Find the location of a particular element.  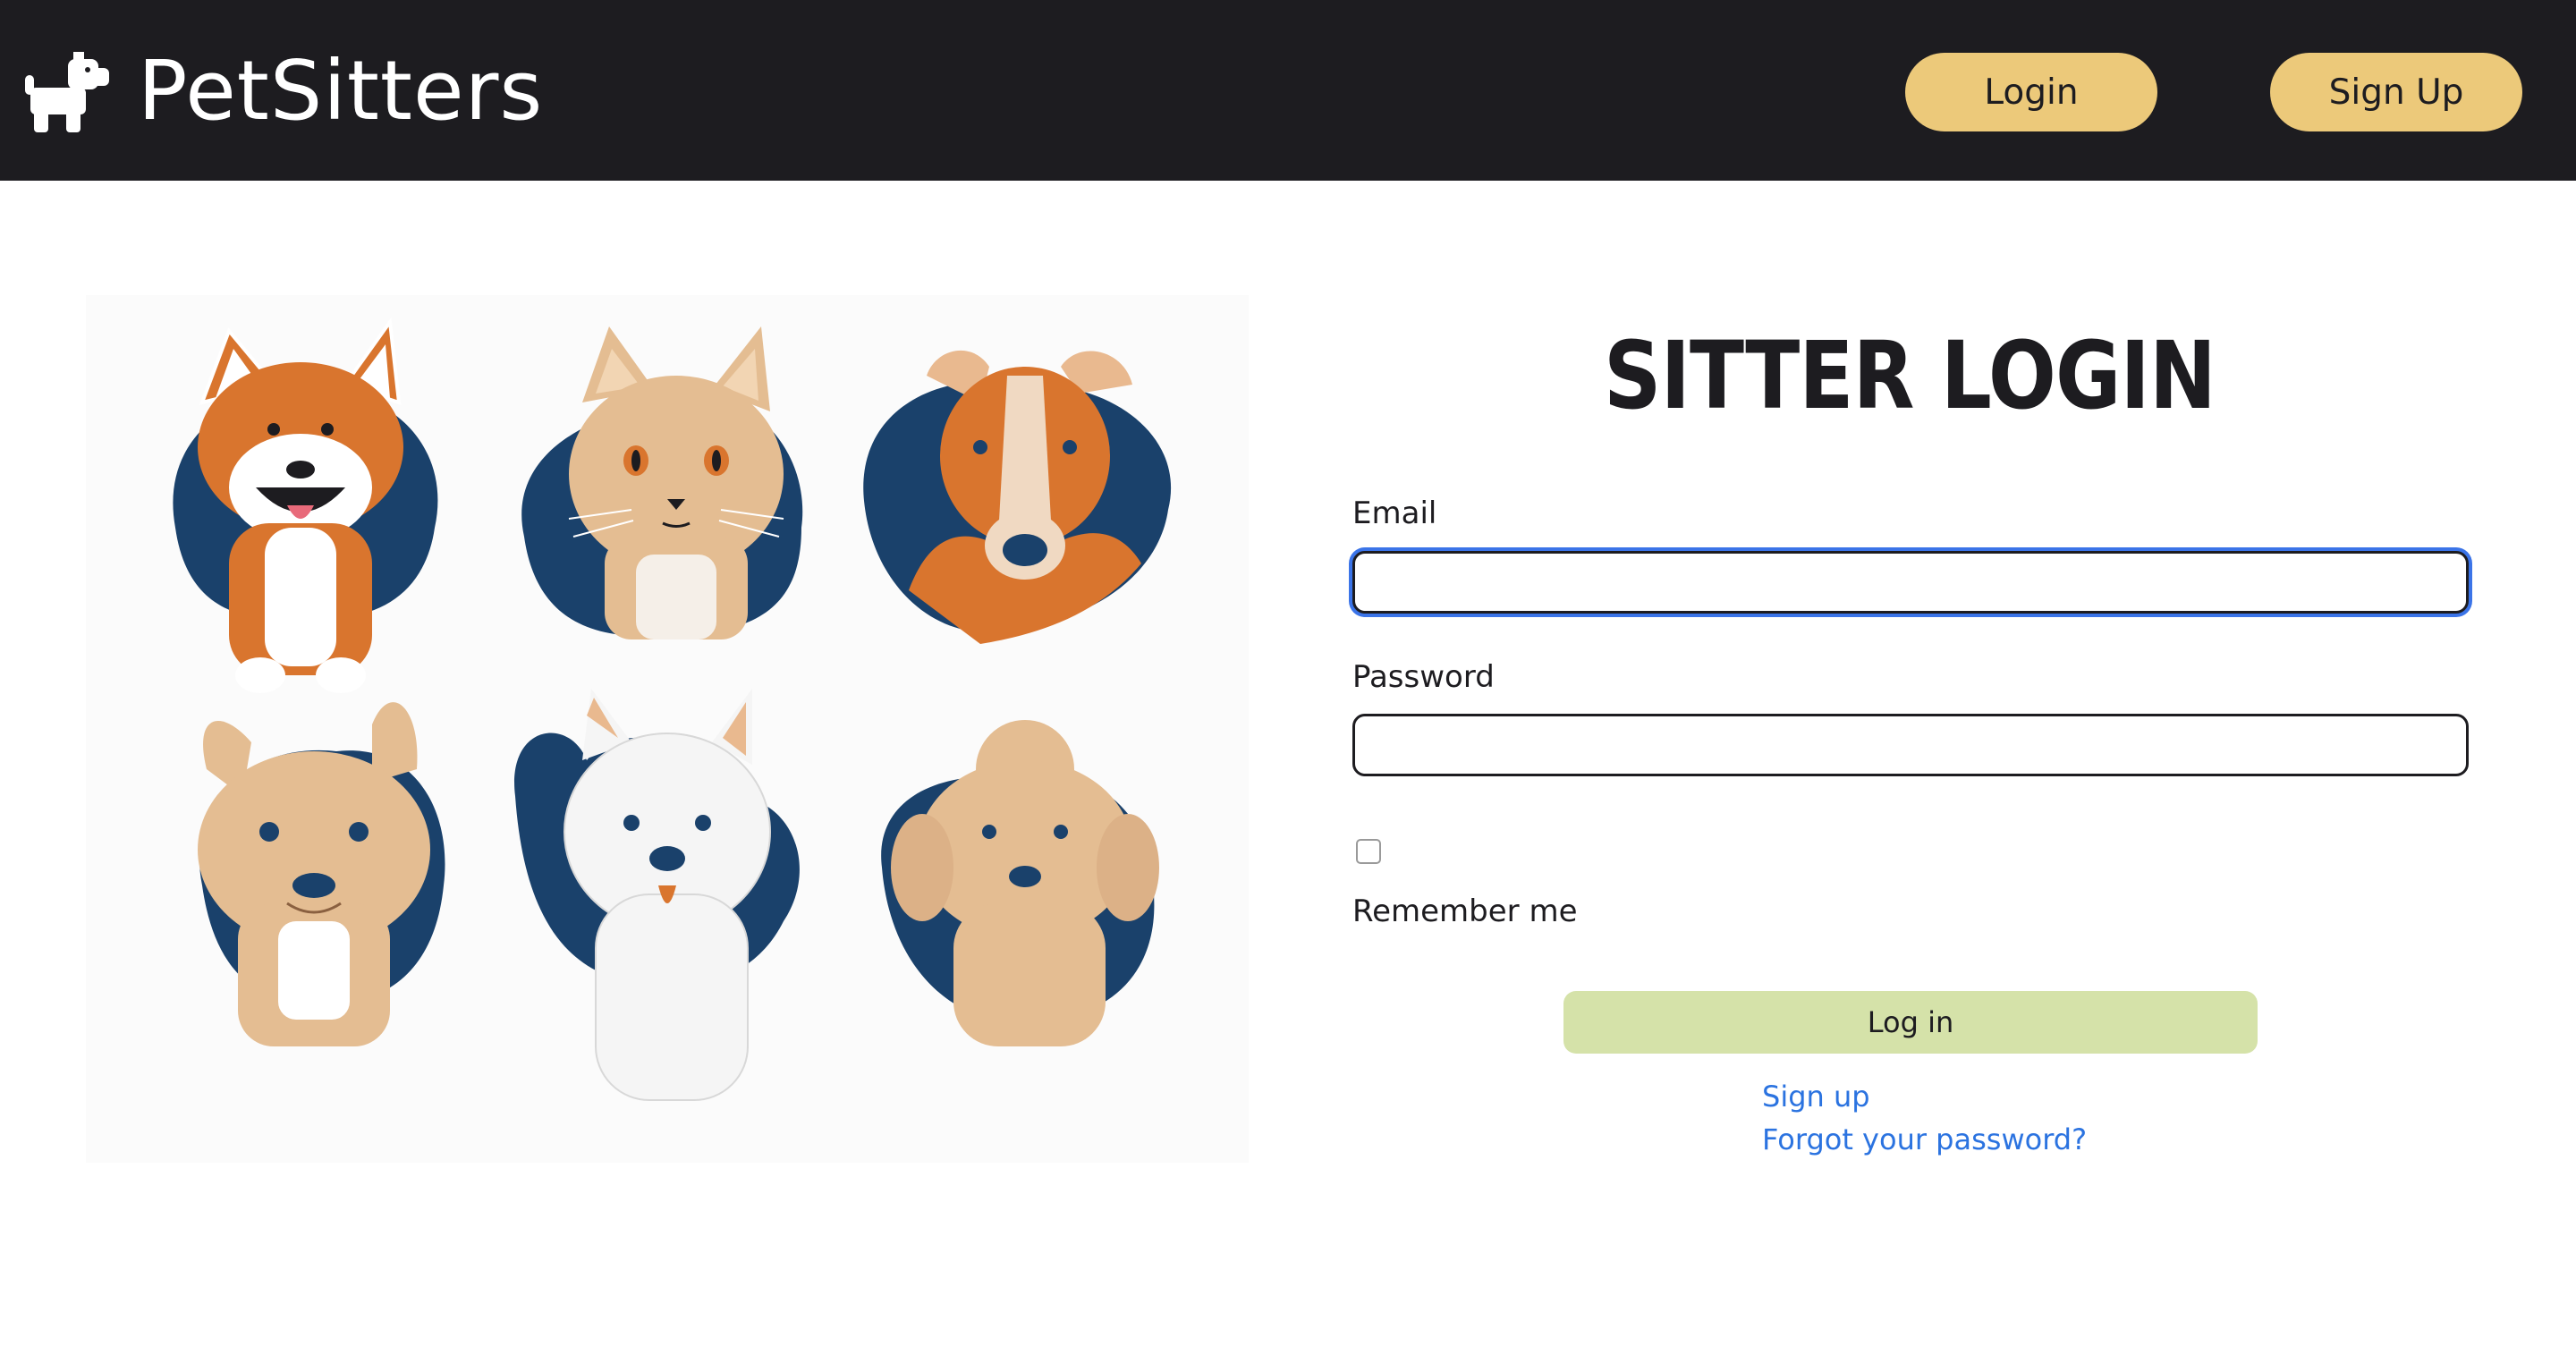

forgot-password-link: Forgot your password? is located at coordinates (1924, 1139).